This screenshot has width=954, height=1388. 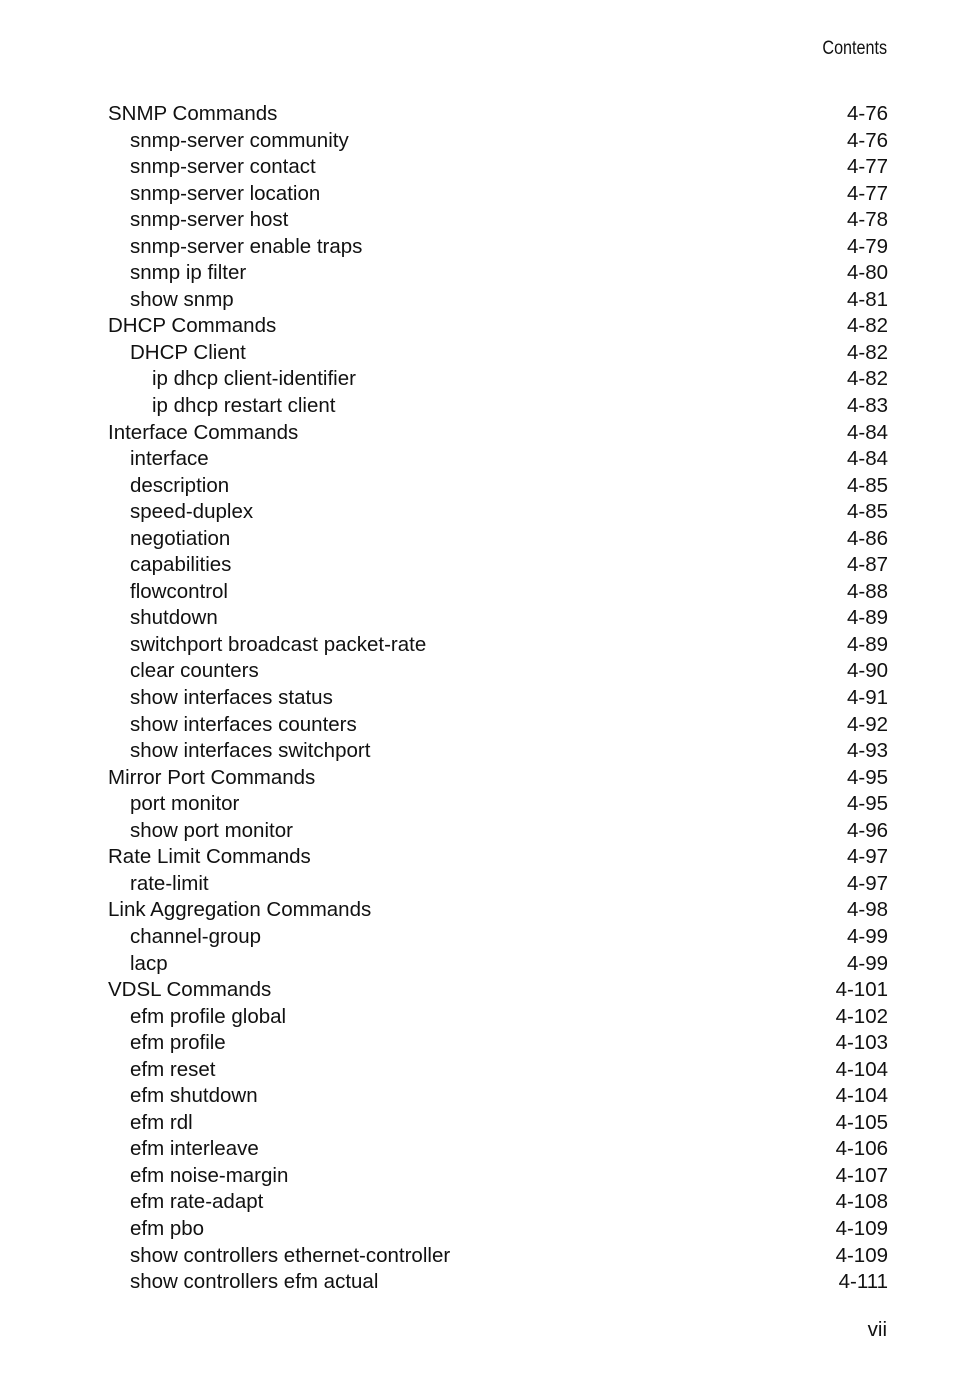 What do you see at coordinates (498, 1229) in the screenshot?
I see `toc-entry: efm pbo 4-109` at bounding box center [498, 1229].